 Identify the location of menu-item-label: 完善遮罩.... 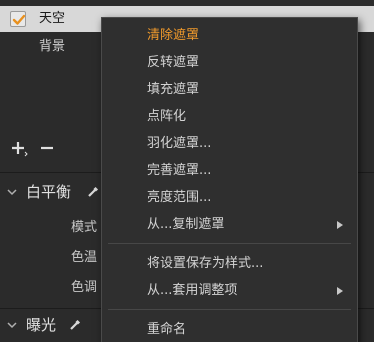
(179, 170).